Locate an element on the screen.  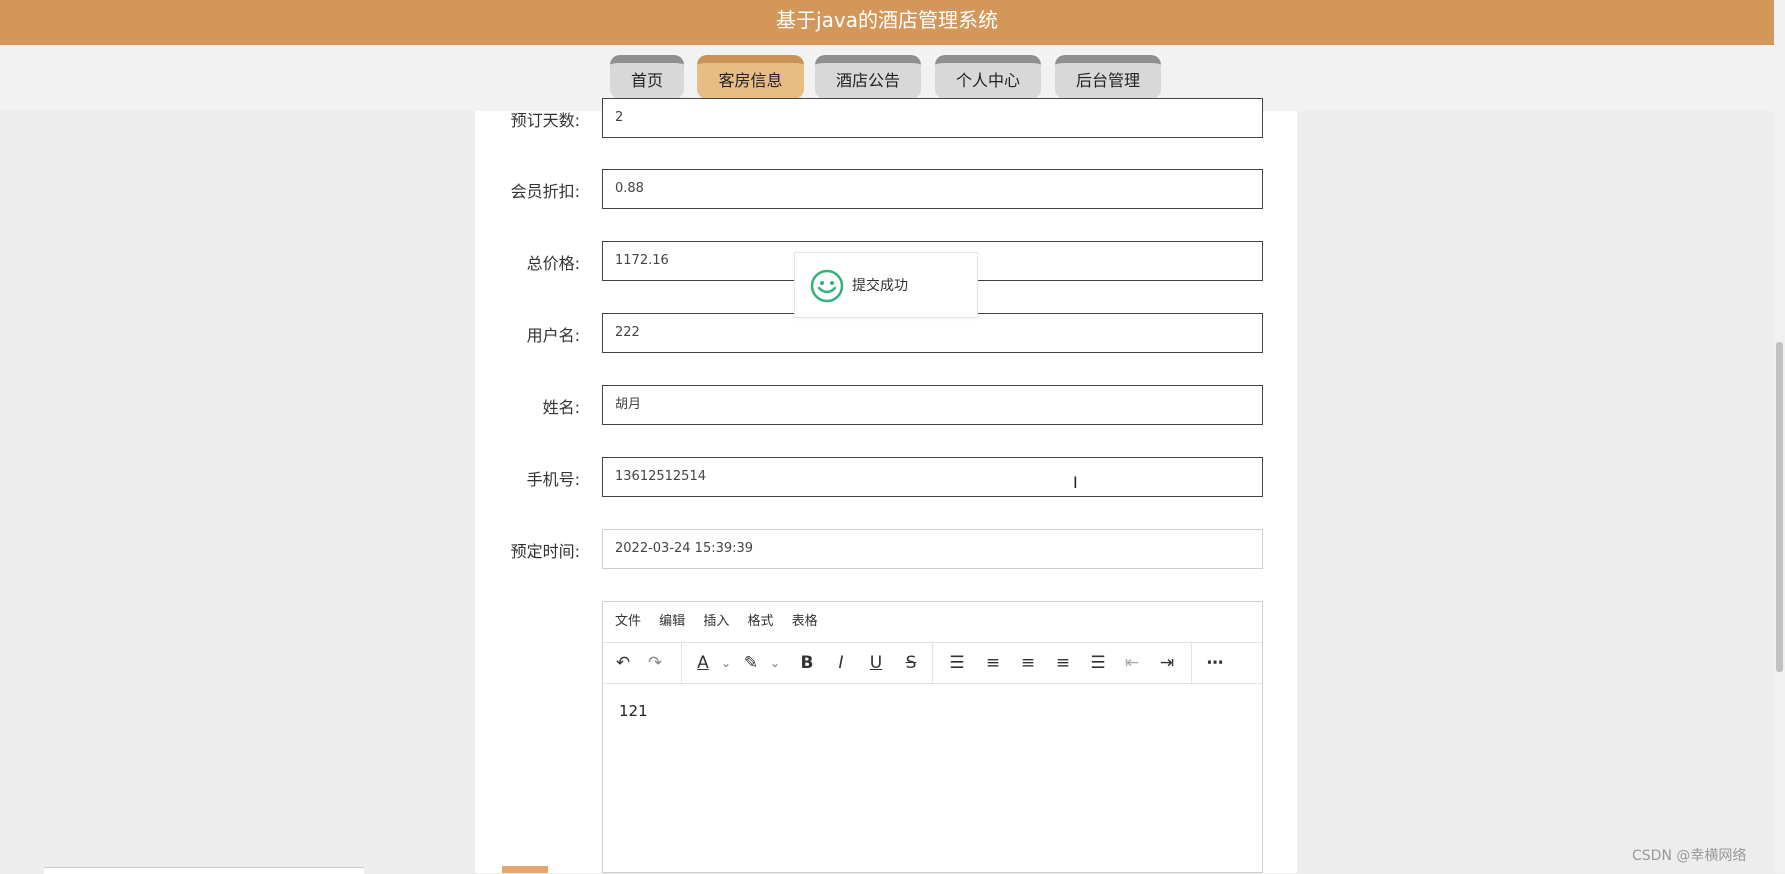
menu-file: 文件 is located at coordinates (628, 621).